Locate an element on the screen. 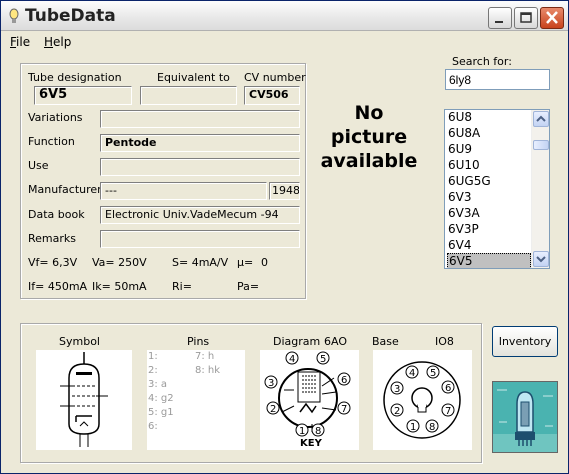 The image size is (569, 474). diagram-pin-7: 7 is located at coordinates (344, 409).